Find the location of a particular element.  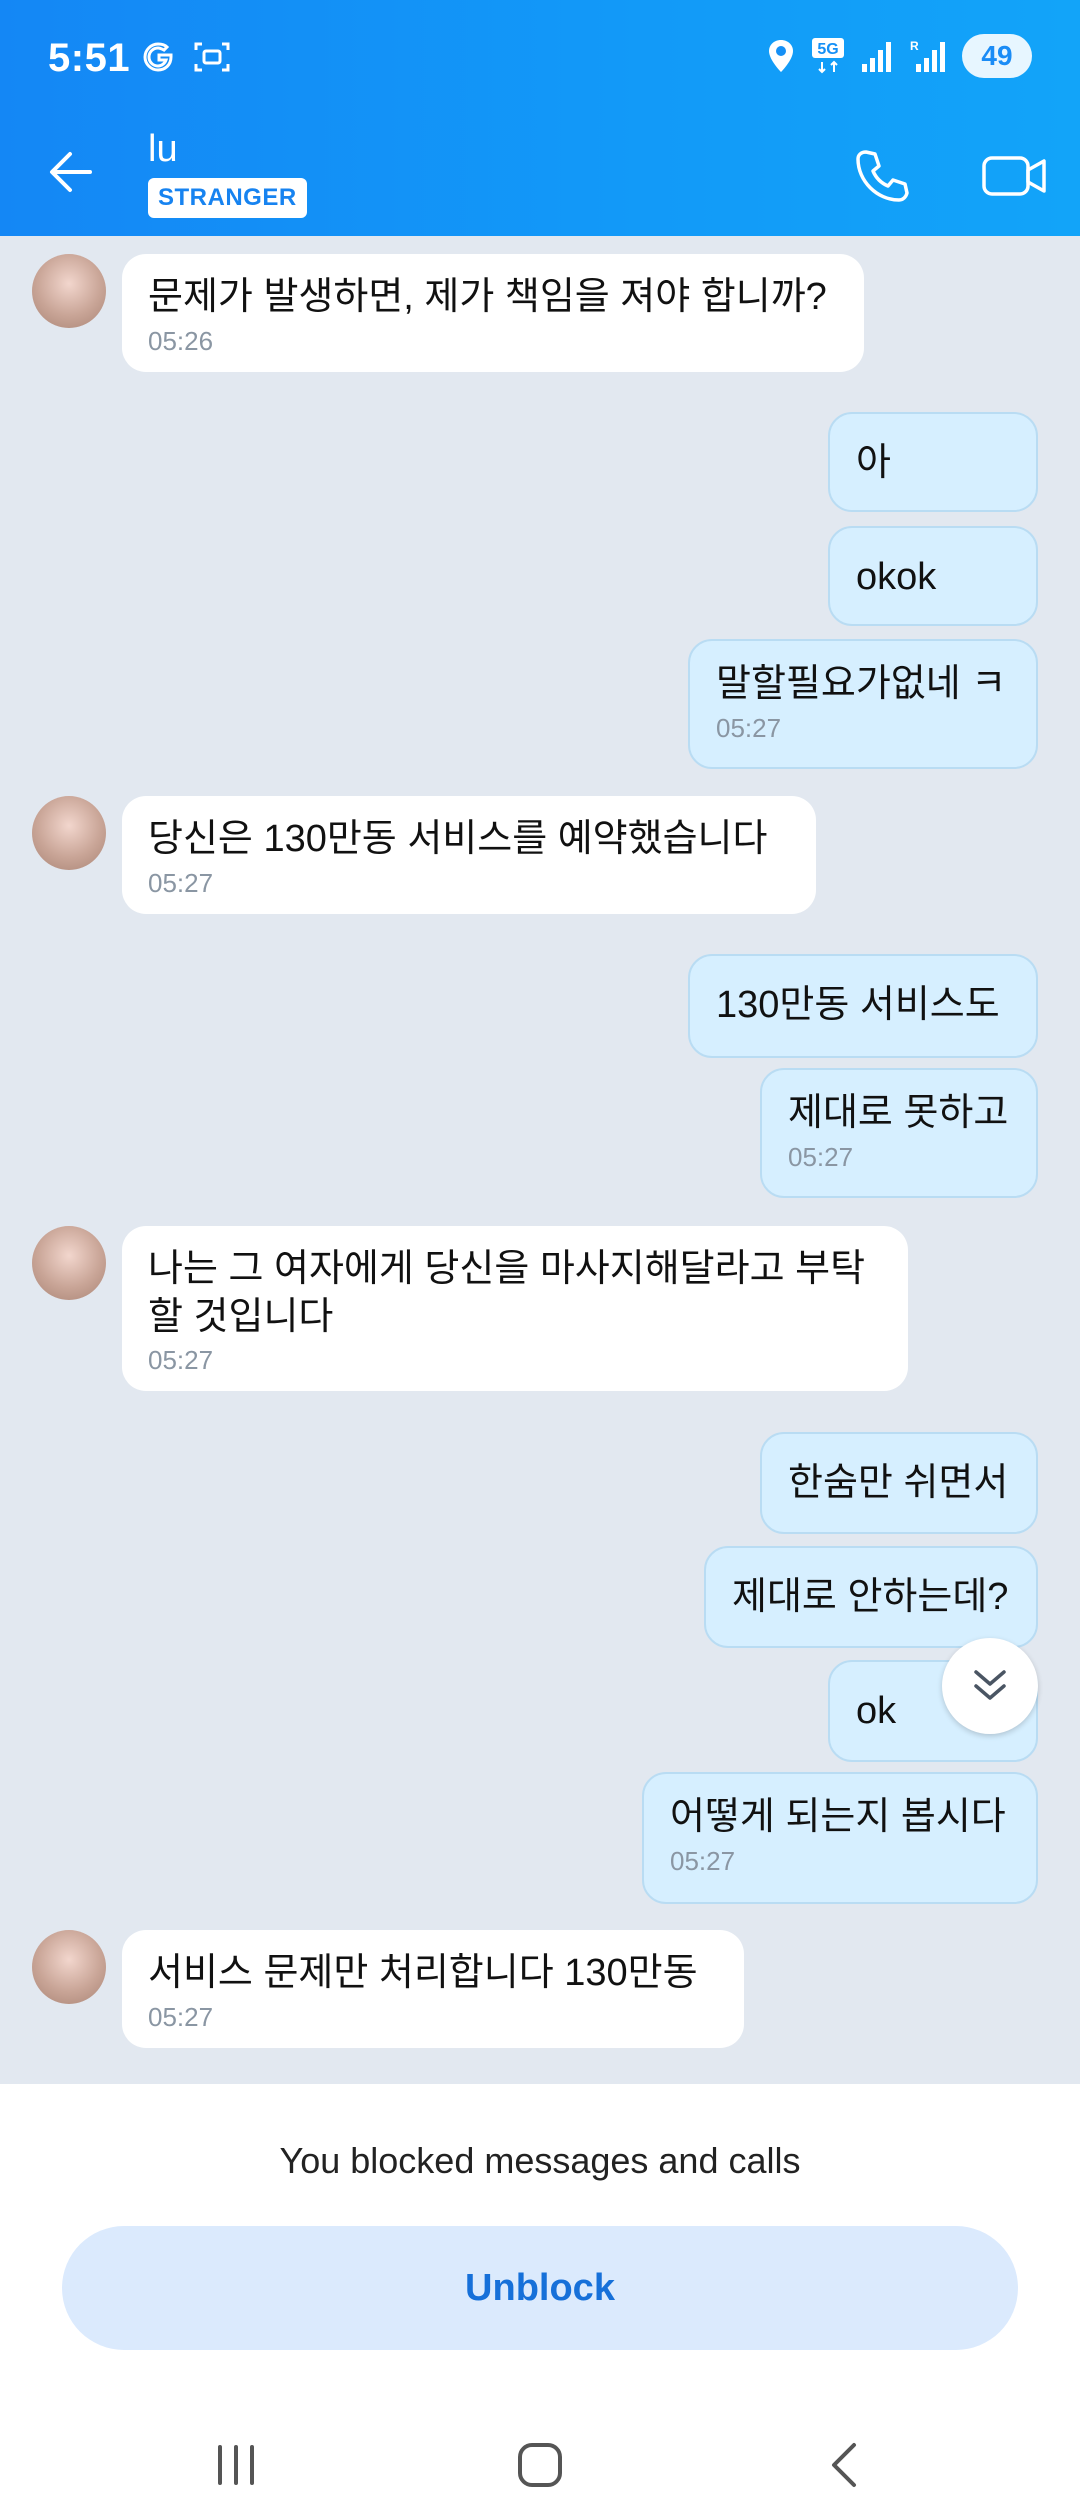

contact-name: lu is located at coordinates (163, 149).